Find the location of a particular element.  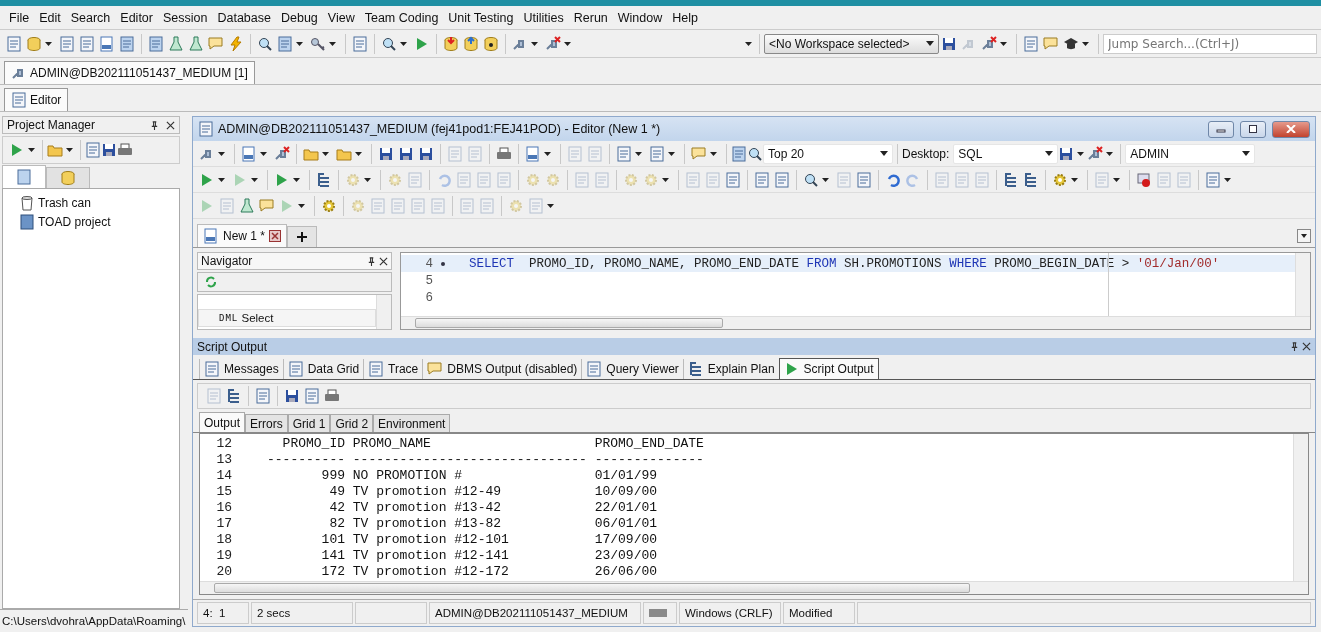

output-tab: DBMS Output (disabled) is located at coordinates (502, 369).